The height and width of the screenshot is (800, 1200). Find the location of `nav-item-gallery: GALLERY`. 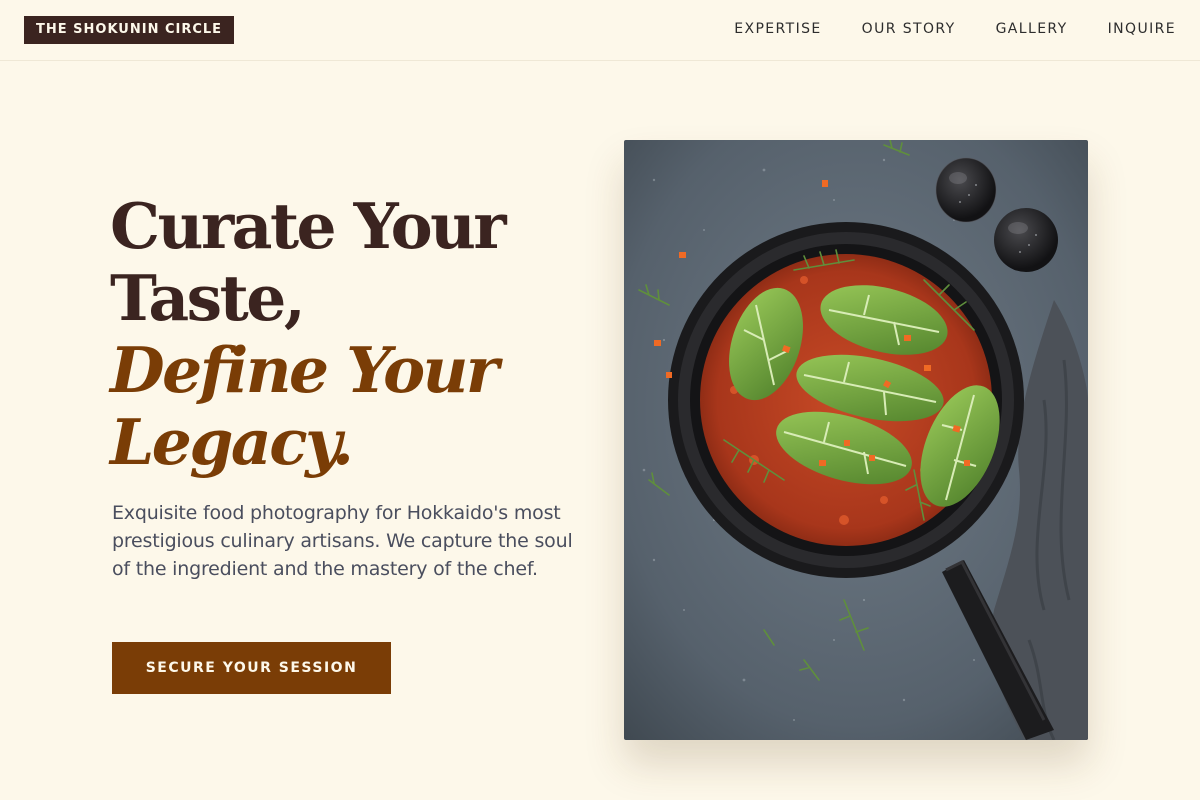

nav-item-gallery: GALLERY is located at coordinates (1032, 29).